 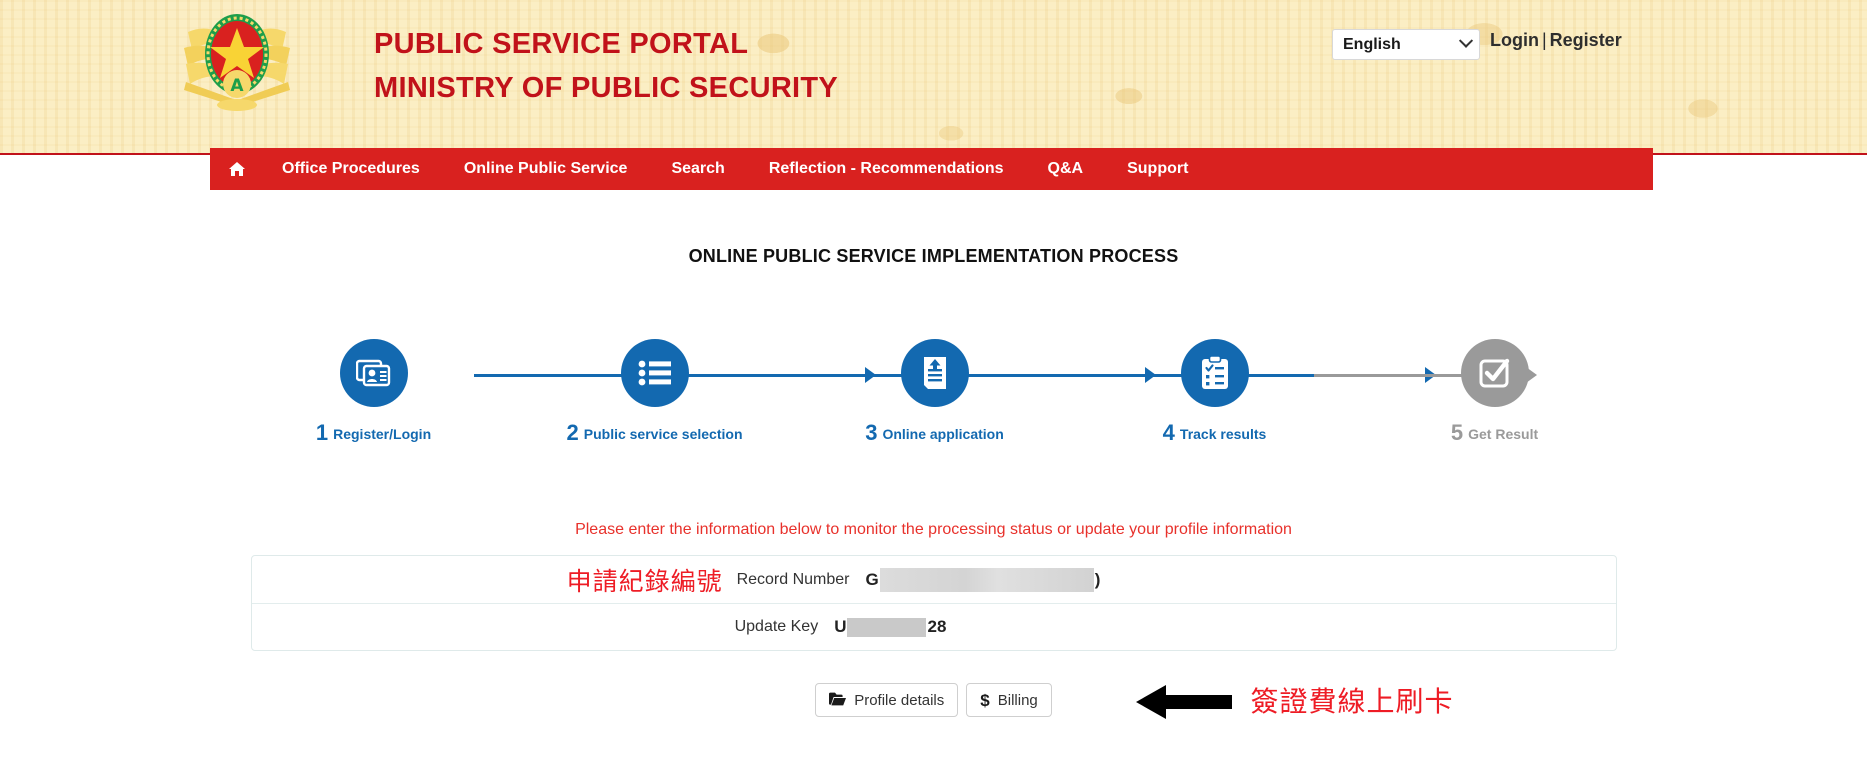 What do you see at coordinates (572, 432) in the screenshot?
I see `step-2-number: 2` at bounding box center [572, 432].